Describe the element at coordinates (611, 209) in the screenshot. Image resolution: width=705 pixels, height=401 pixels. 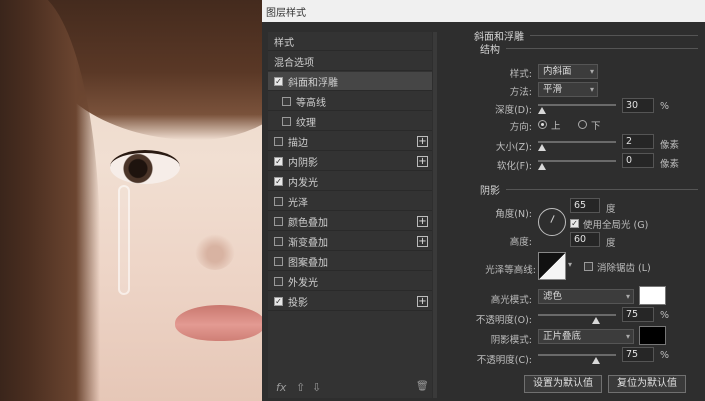
I see `angle-unit: 度` at that location.